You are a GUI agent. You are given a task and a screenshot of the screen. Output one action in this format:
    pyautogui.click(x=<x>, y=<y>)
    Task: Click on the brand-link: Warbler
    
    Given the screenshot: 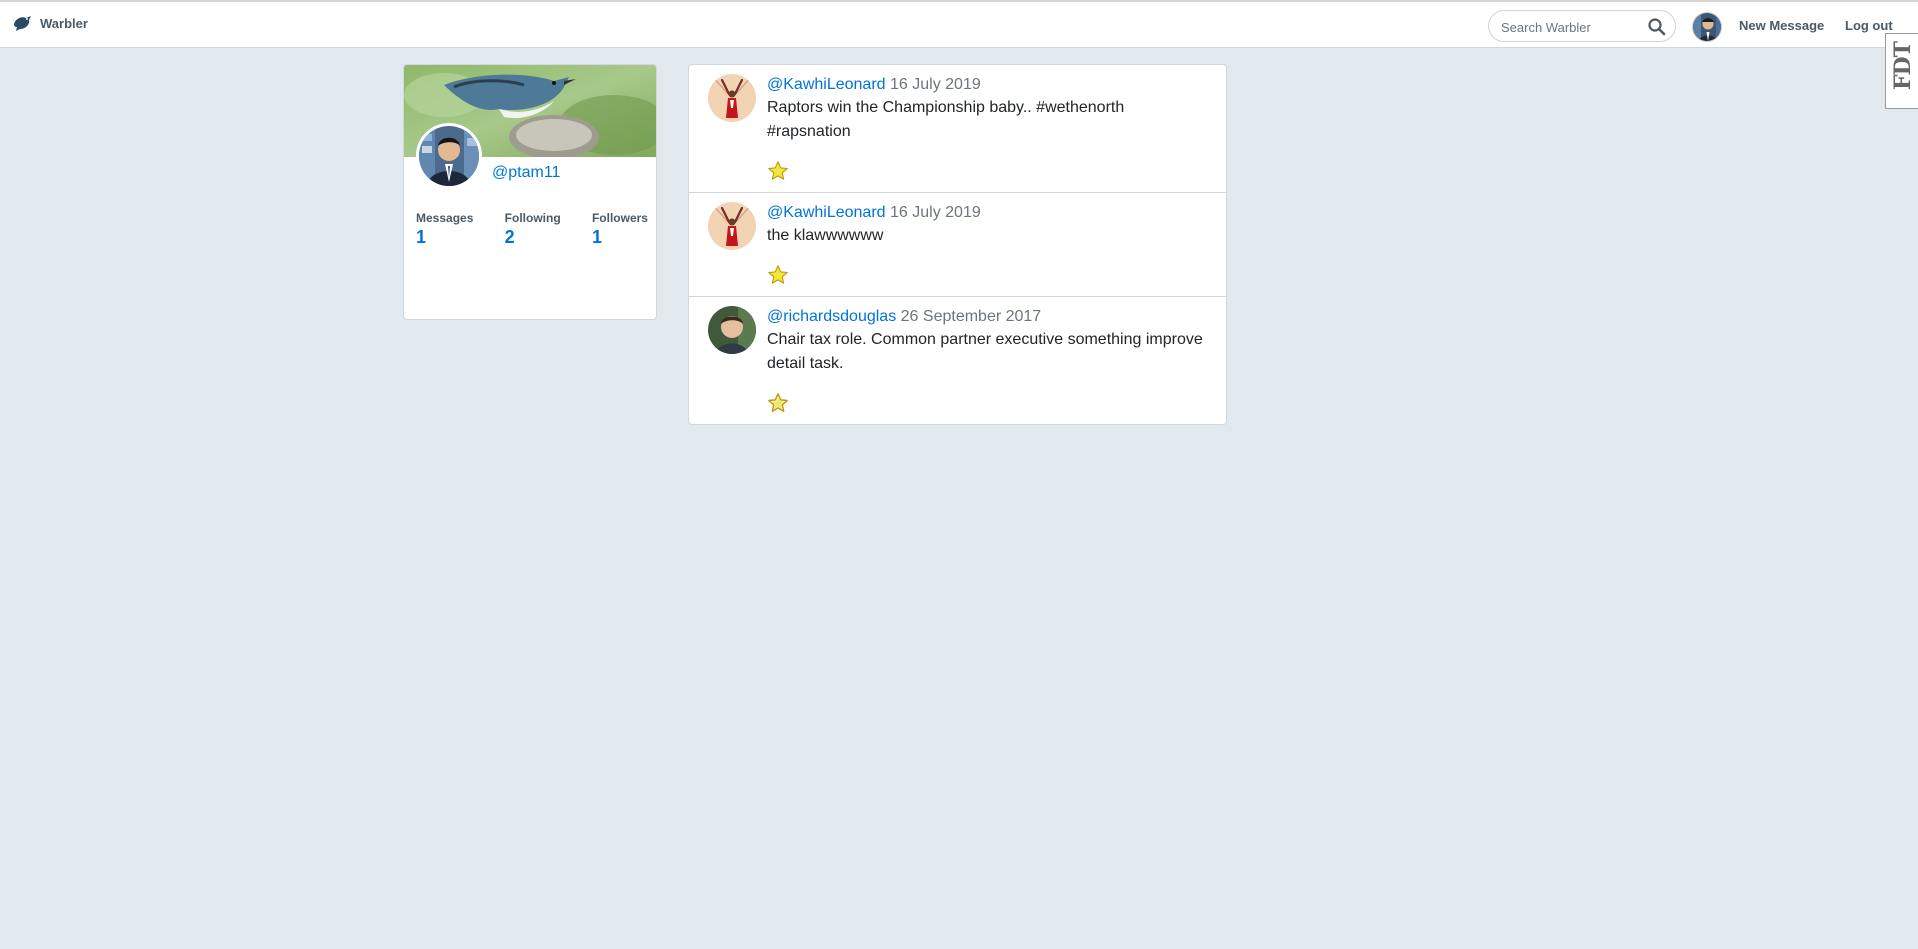 What is the action you would take?
    pyautogui.click(x=50, y=23)
    